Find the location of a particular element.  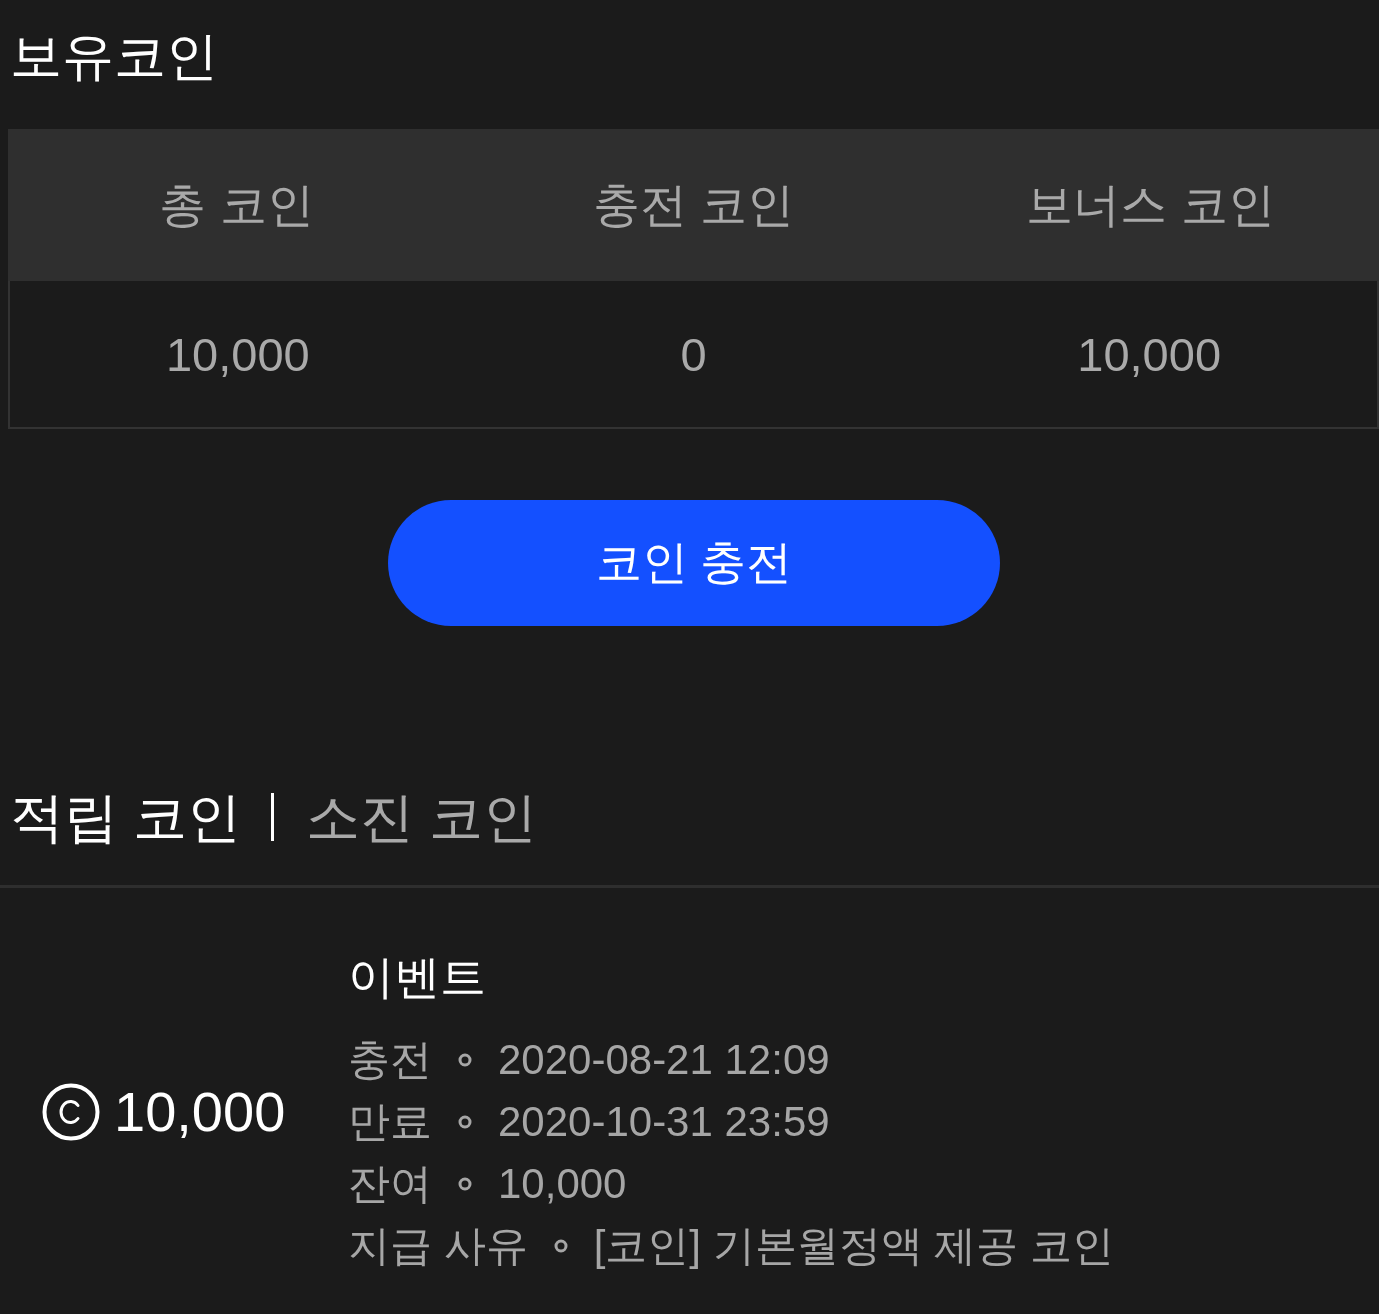

tab: 적립 코인 is located at coordinates (125, 817).